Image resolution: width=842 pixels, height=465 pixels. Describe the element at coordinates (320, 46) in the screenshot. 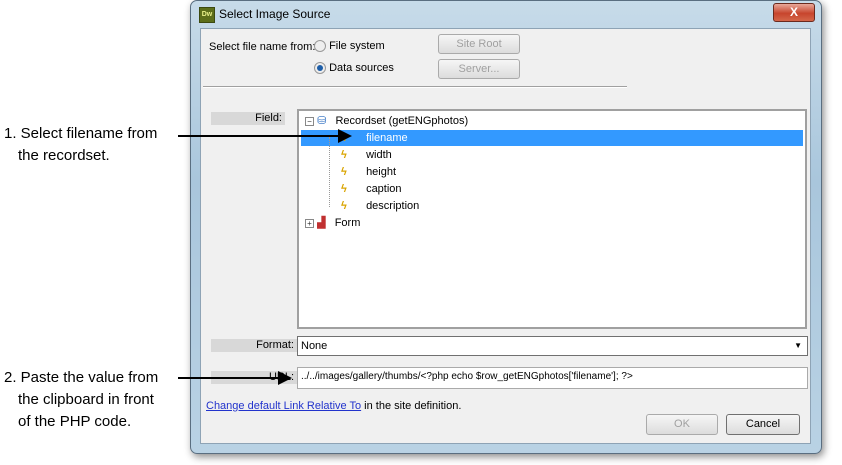

I see `radio-icon` at that location.